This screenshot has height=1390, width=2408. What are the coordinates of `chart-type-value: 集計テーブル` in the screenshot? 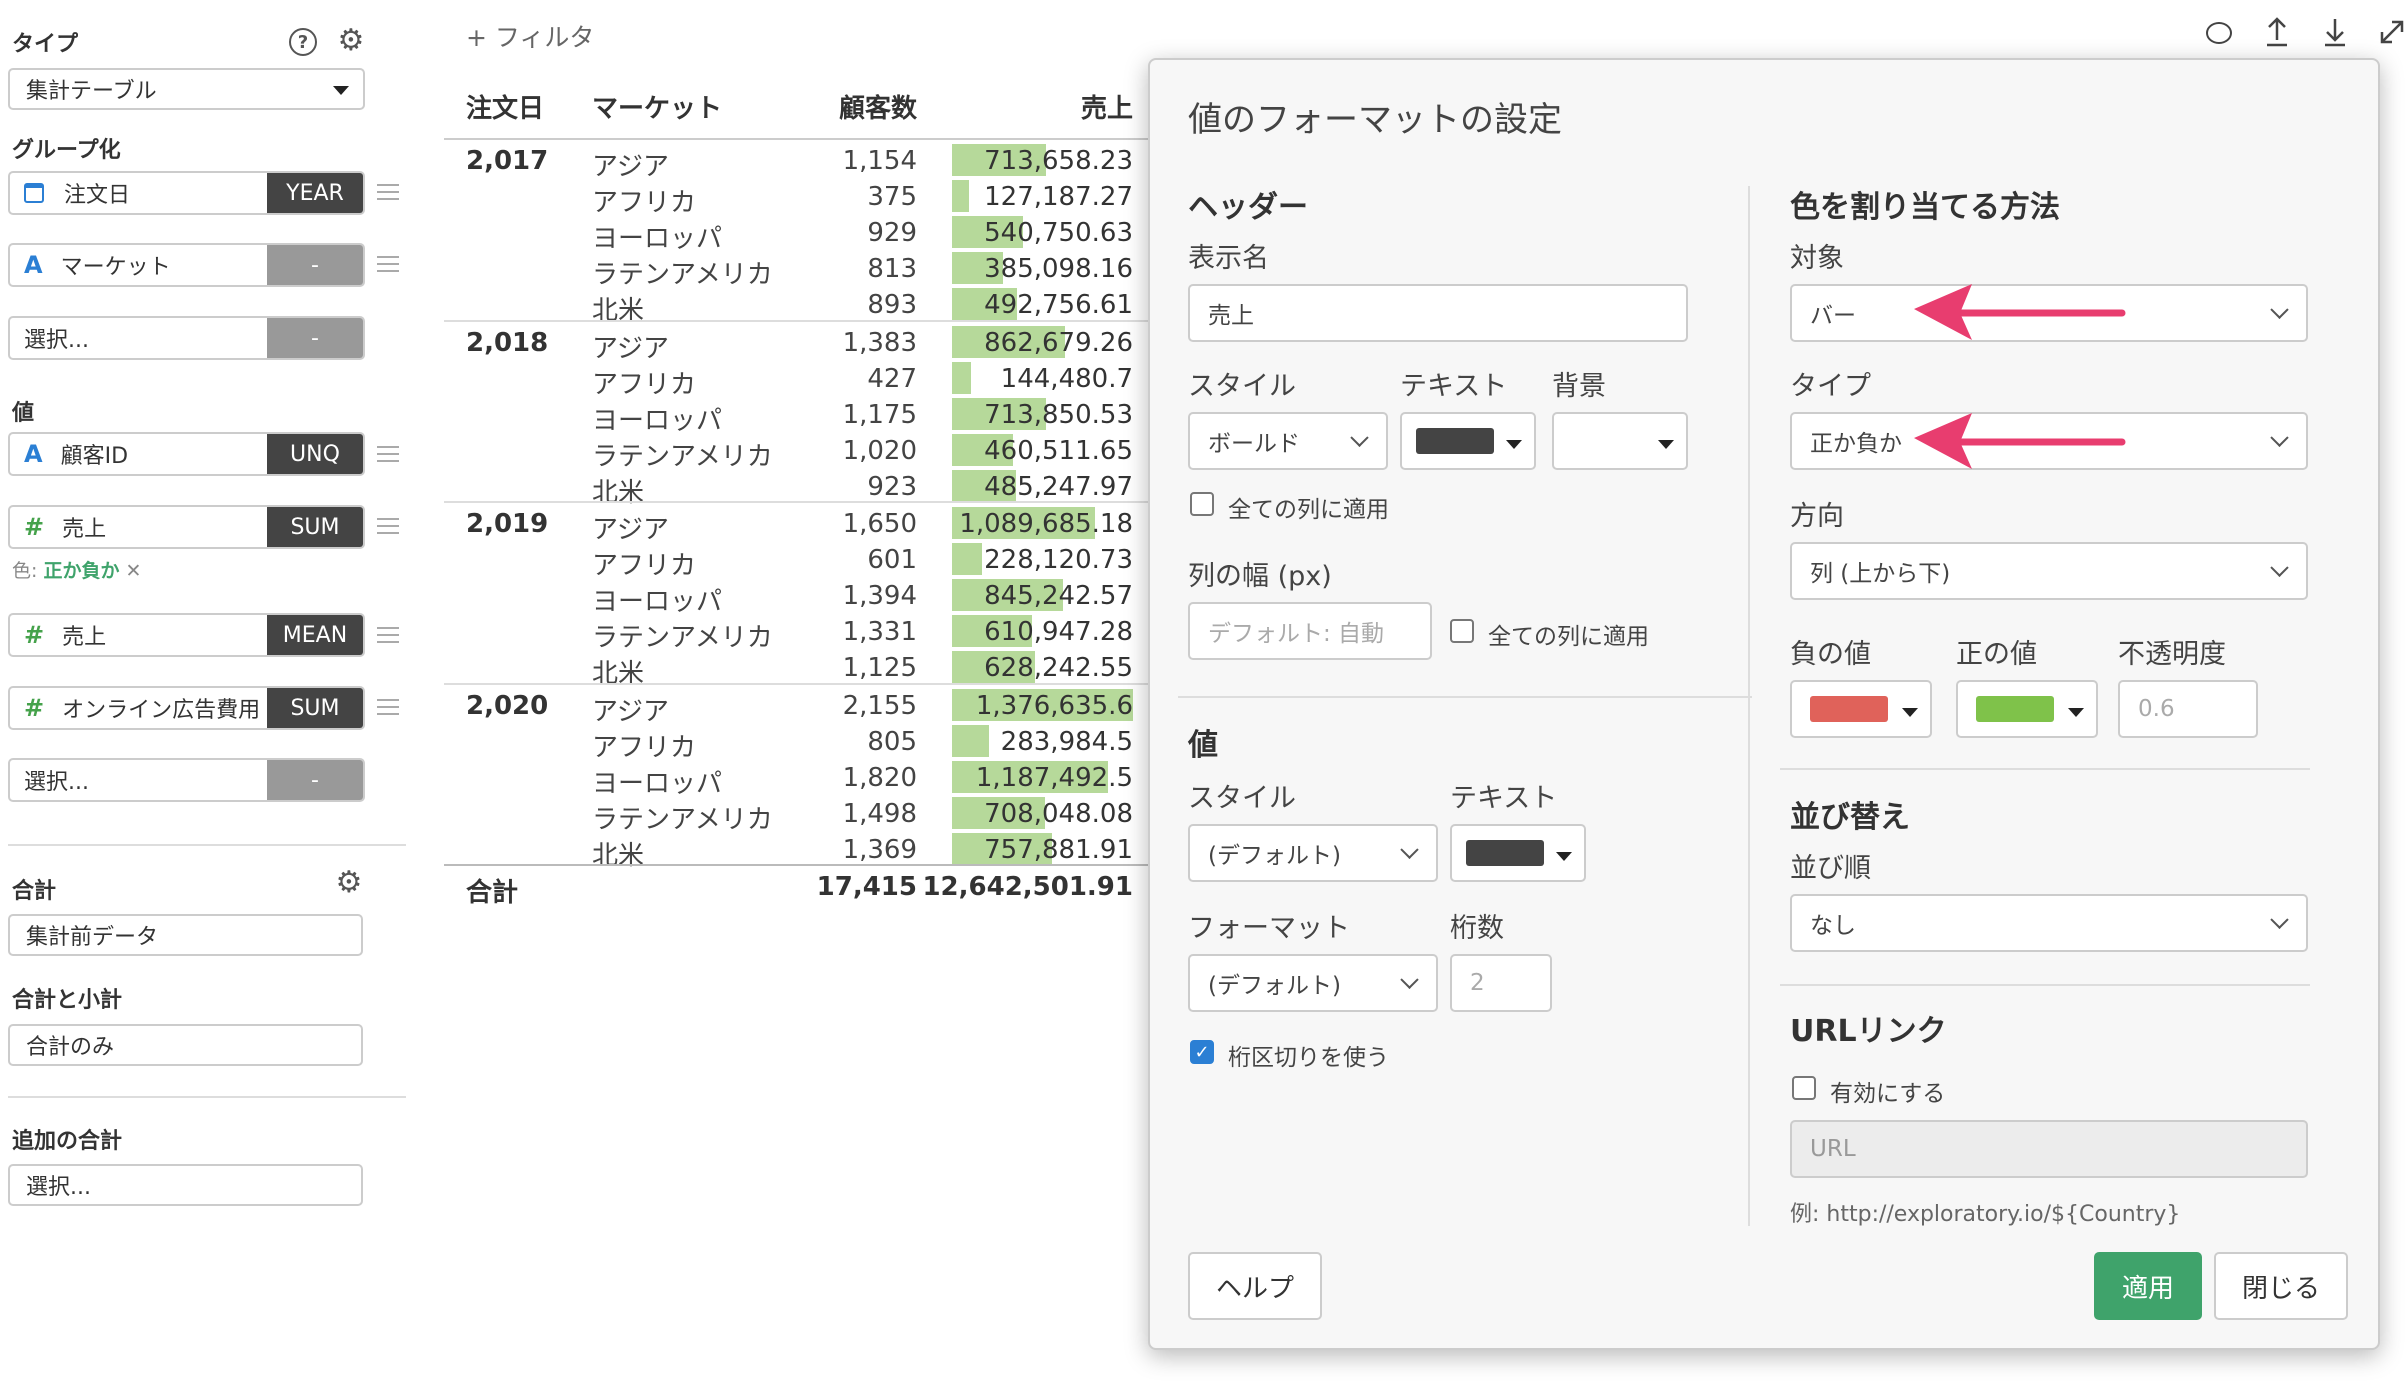 It's located at (91, 91).